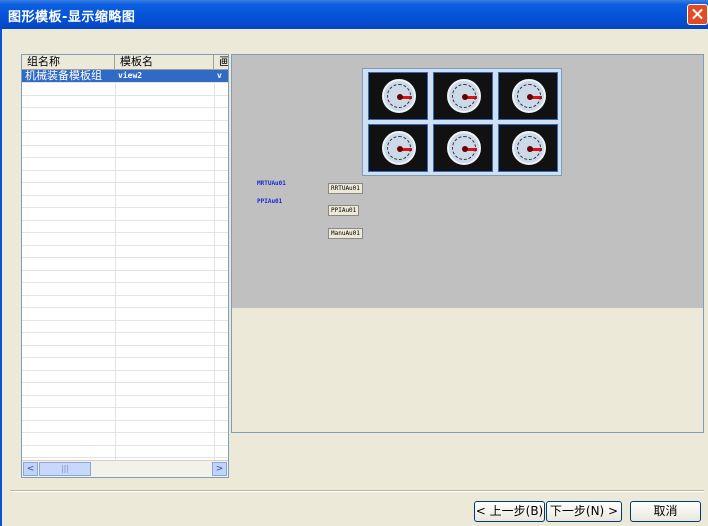  Describe the element at coordinates (345, 188) in the screenshot. I see `preview-mini-button: RRTUAu01` at that location.